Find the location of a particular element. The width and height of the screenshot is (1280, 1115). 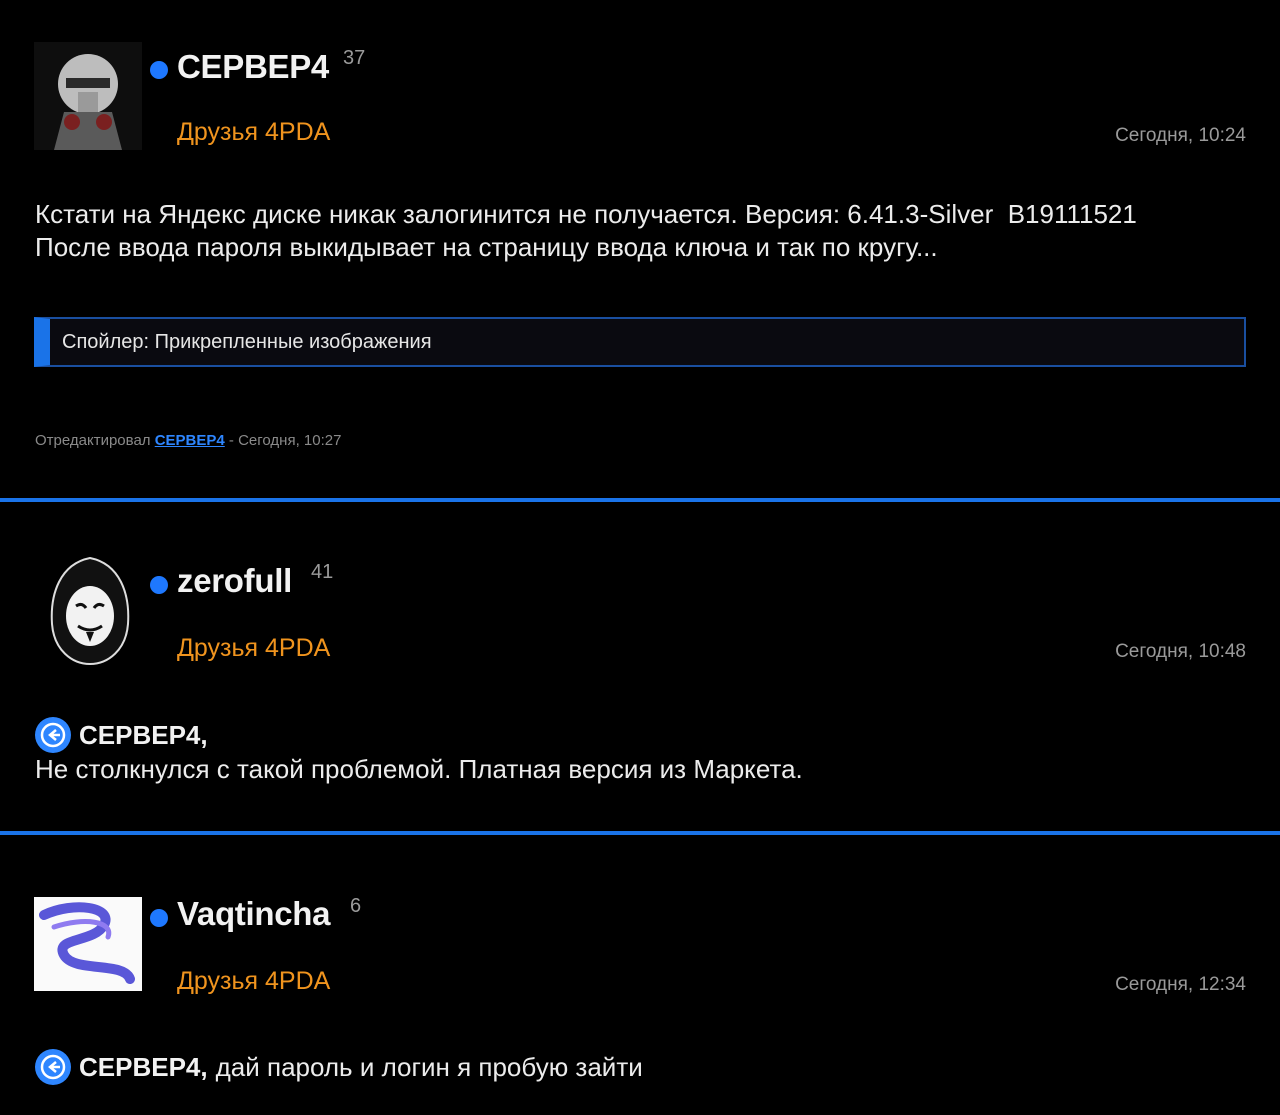

spoiler-label: Спойлер: Прикрепленные изображения is located at coordinates (247, 342).